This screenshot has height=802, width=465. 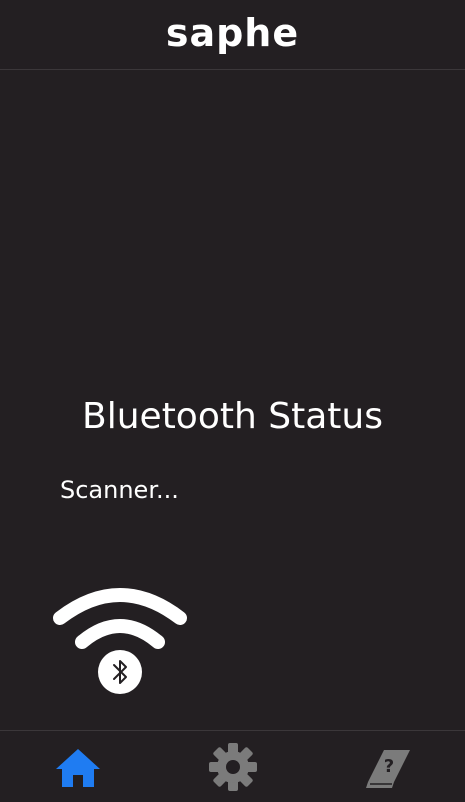 I want to click on page-title: Bluetooth Status, so click(x=232, y=416).